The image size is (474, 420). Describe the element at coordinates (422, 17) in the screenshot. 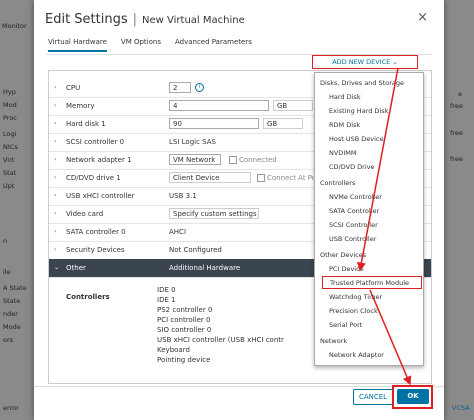

I see `close-icon: ×` at that location.